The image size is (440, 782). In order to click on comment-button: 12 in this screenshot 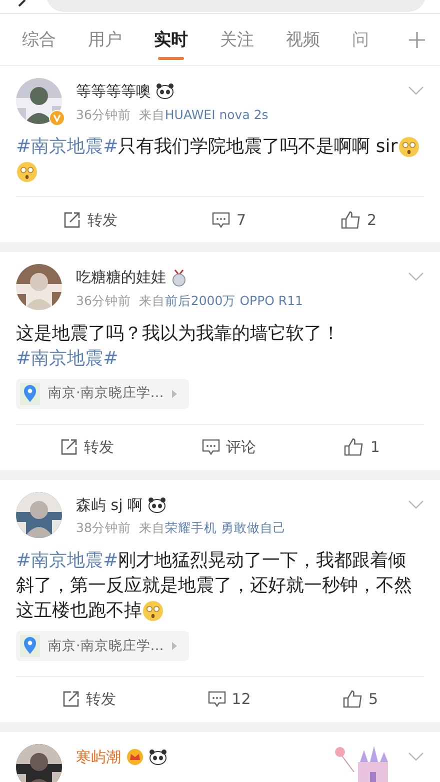, I will do `click(229, 699)`.